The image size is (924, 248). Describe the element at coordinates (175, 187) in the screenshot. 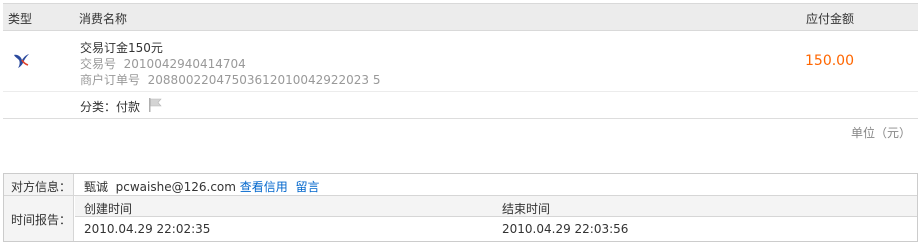

I see `counterparty-email: pcwaishe@126.com` at that location.